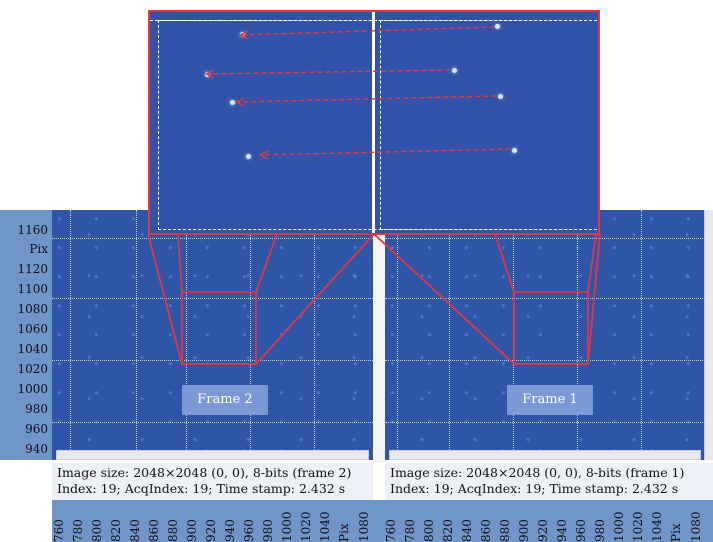 The width and height of the screenshot is (713, 542). What do you see at coordinates (358, 93) in the screenshot?
I see `motion-arrows` at bounding box center [358, 93].